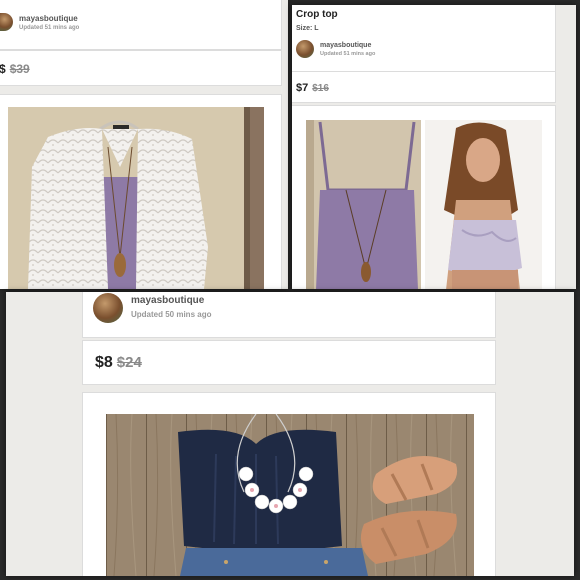 This screenshot has width=580, height=580. I want to click on crop-top-photo-image, so click(424, 204).